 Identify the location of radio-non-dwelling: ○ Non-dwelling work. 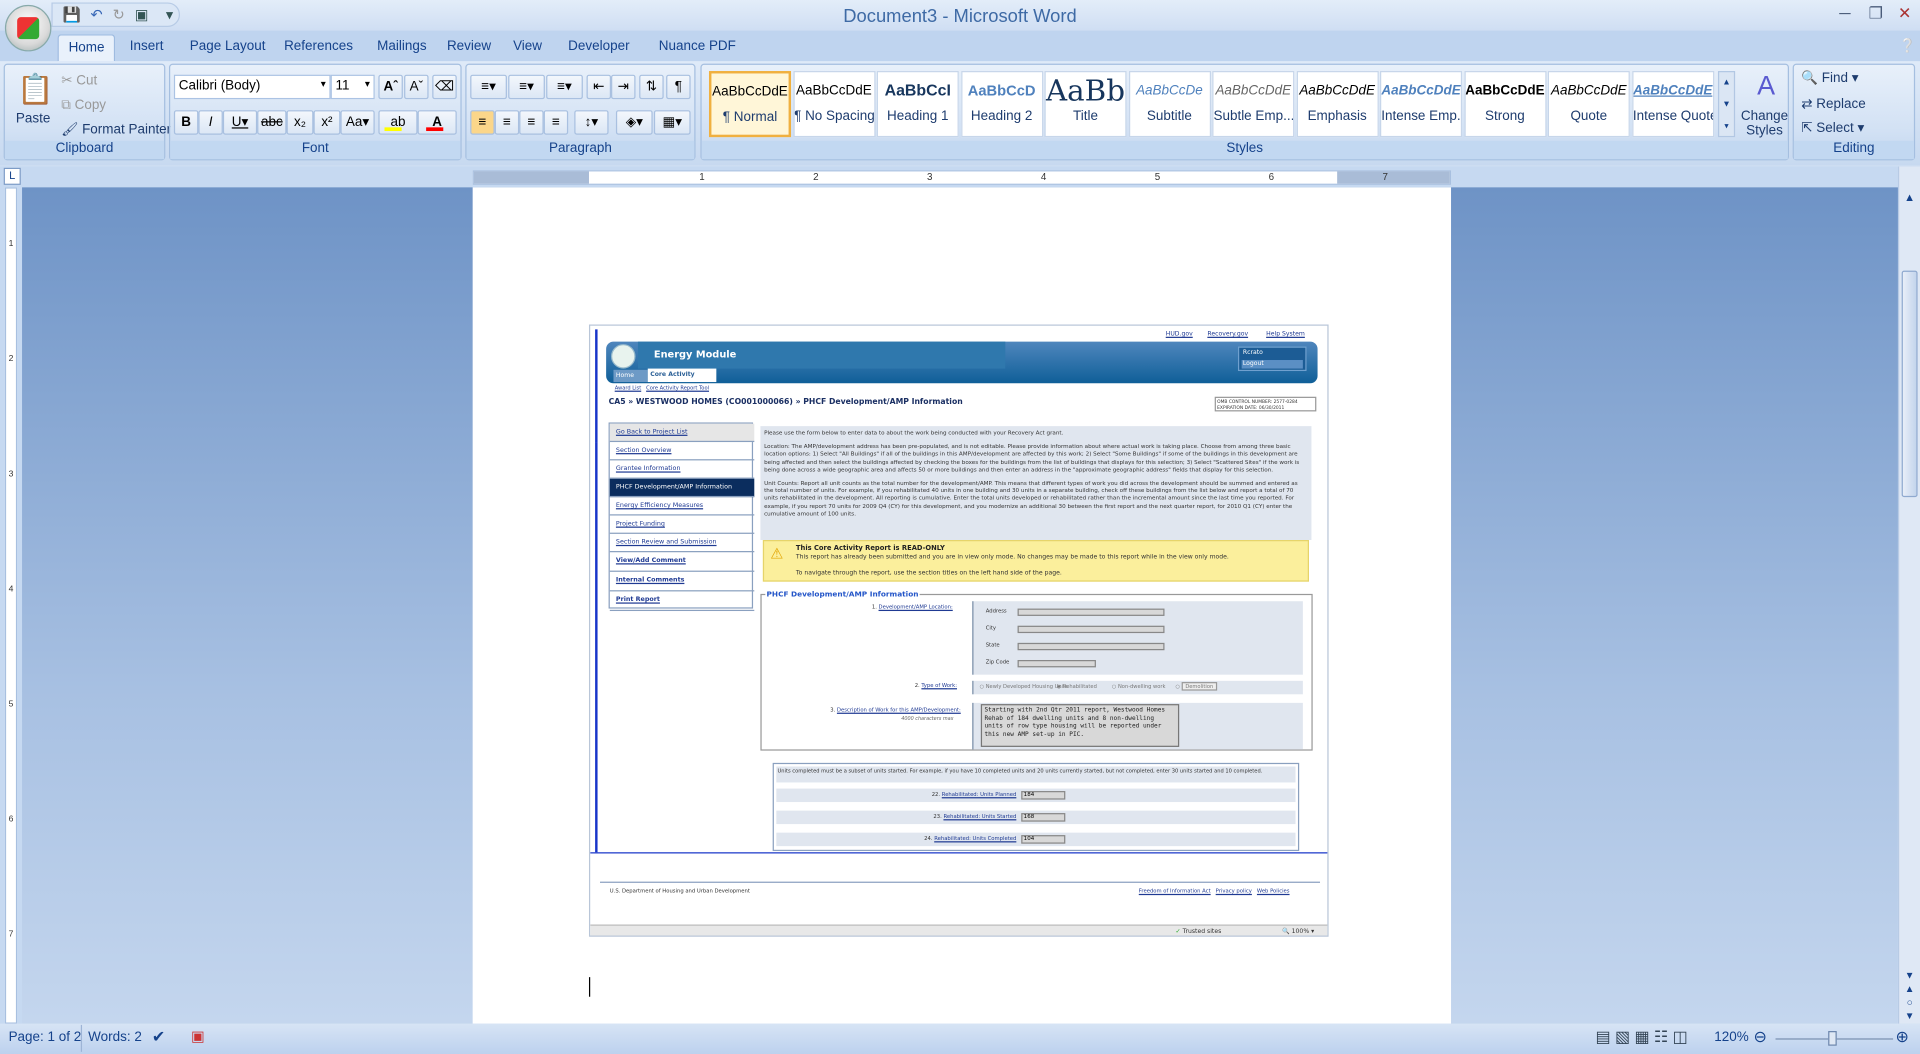
(1139, 686).